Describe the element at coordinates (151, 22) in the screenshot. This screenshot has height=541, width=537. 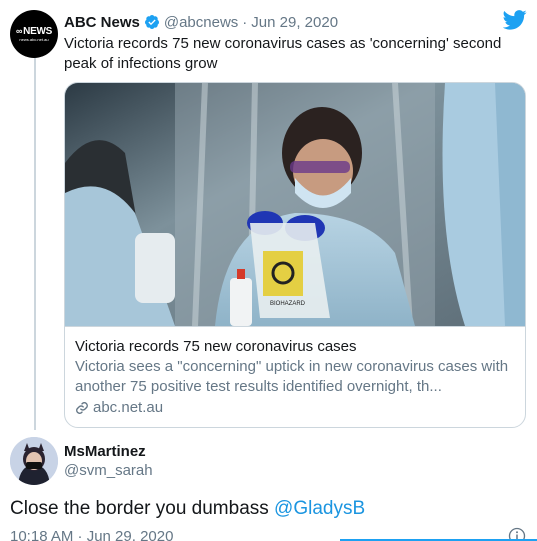
I see `verified-badge-icon` at that location.